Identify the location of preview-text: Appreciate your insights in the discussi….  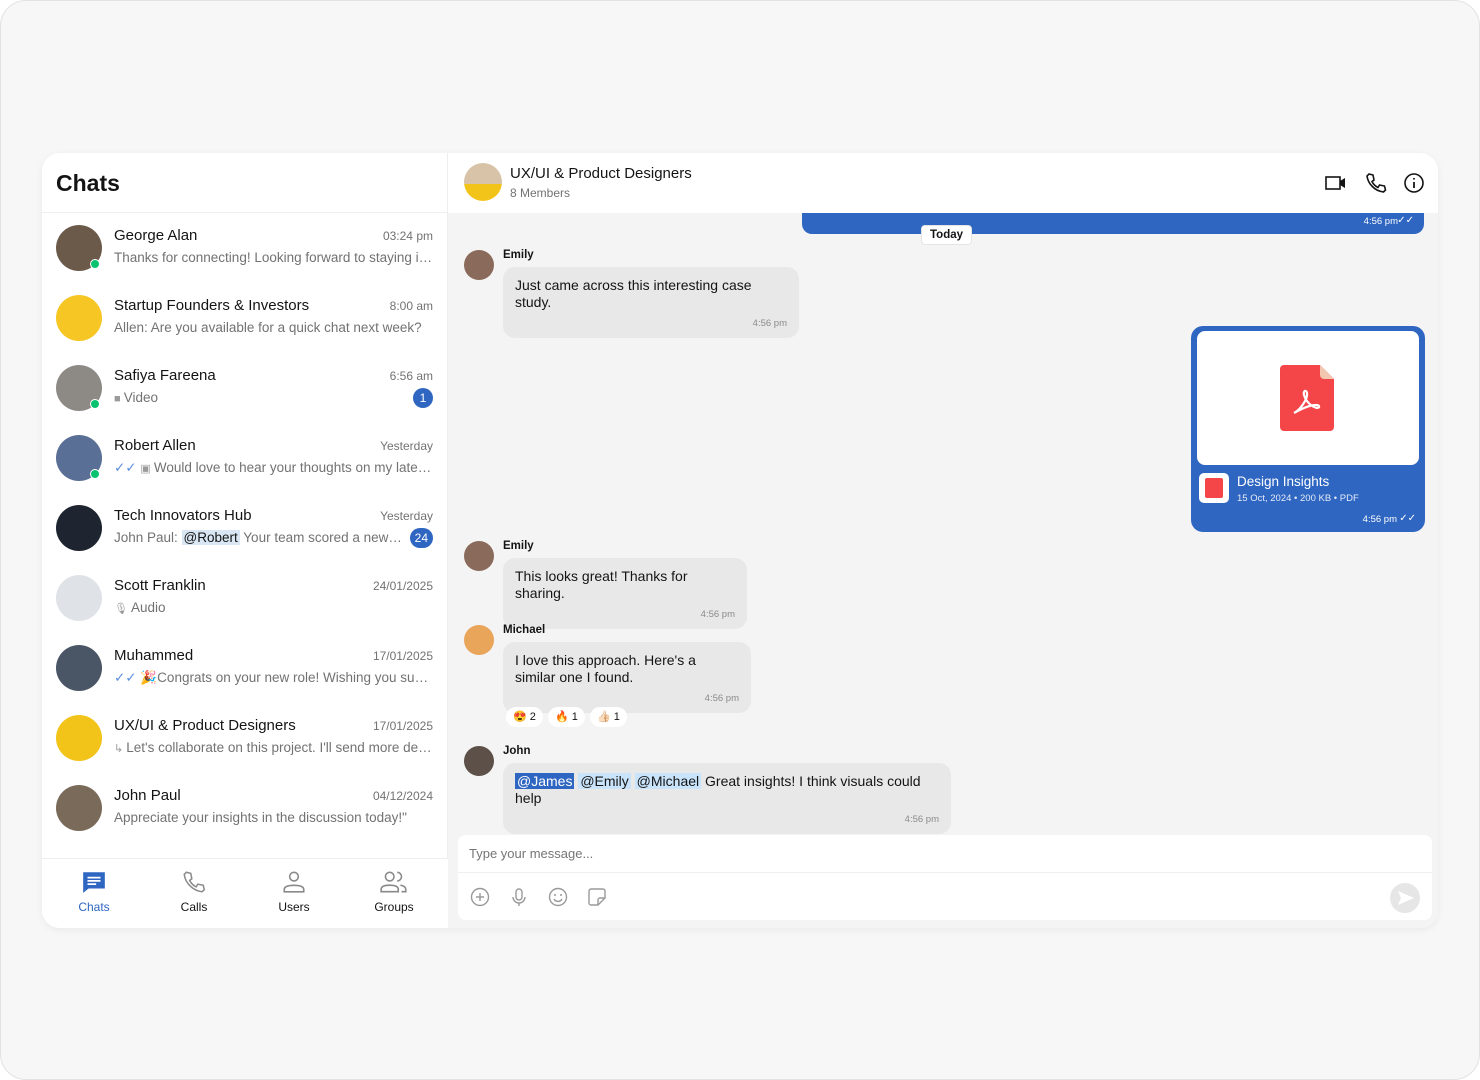
(260, 817).